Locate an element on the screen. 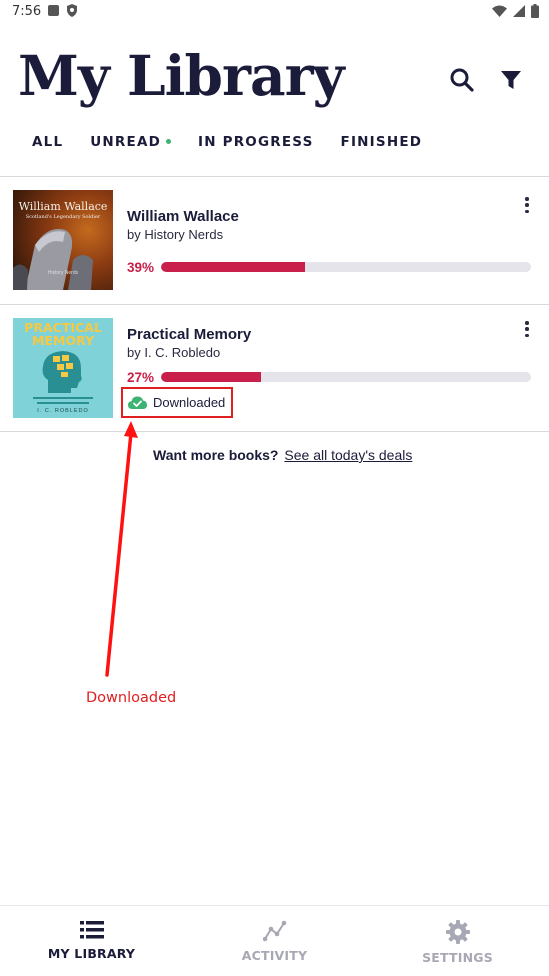 The width and height of the screenshot is (549, 976). nav-label: ACTIVITY is located at coordinates (274, 955).